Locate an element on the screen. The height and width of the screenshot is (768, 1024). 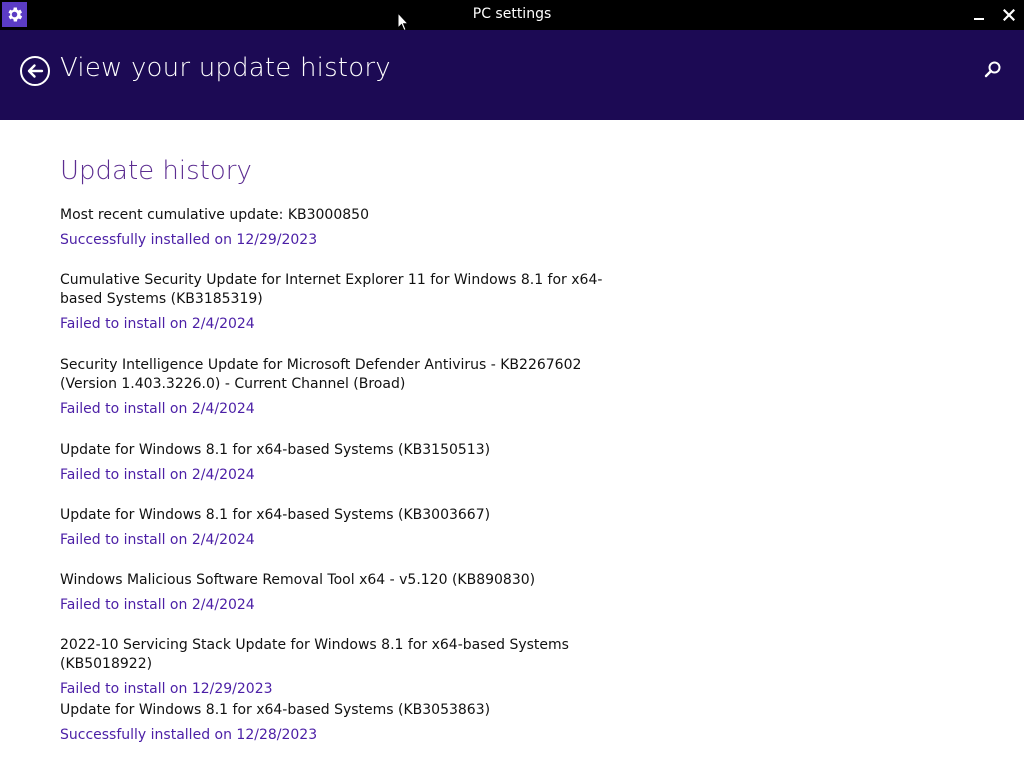
back-arrow-icon is located at coordinates (35, 71).